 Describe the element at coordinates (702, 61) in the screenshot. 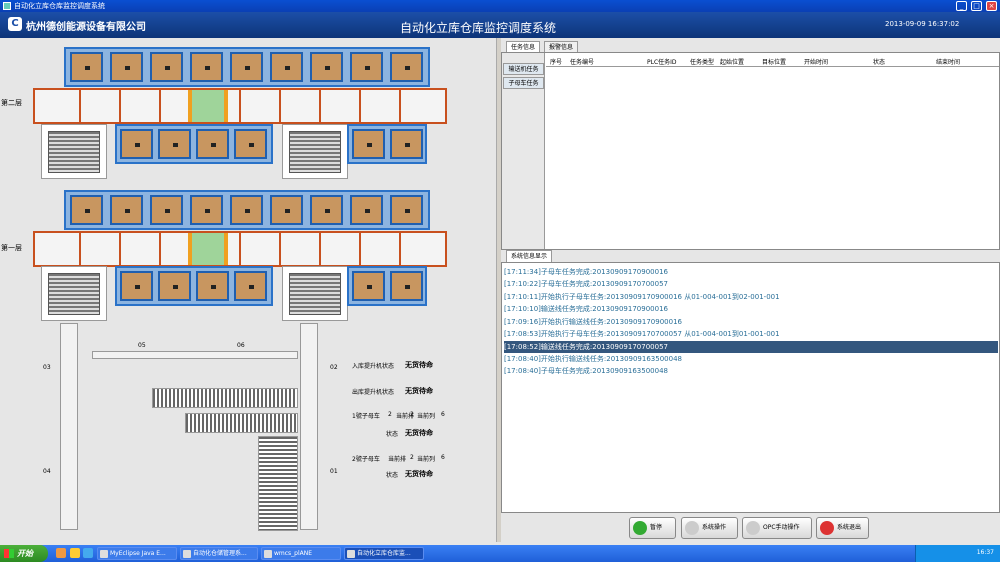

I see `col-header: 任务类型` at that location.